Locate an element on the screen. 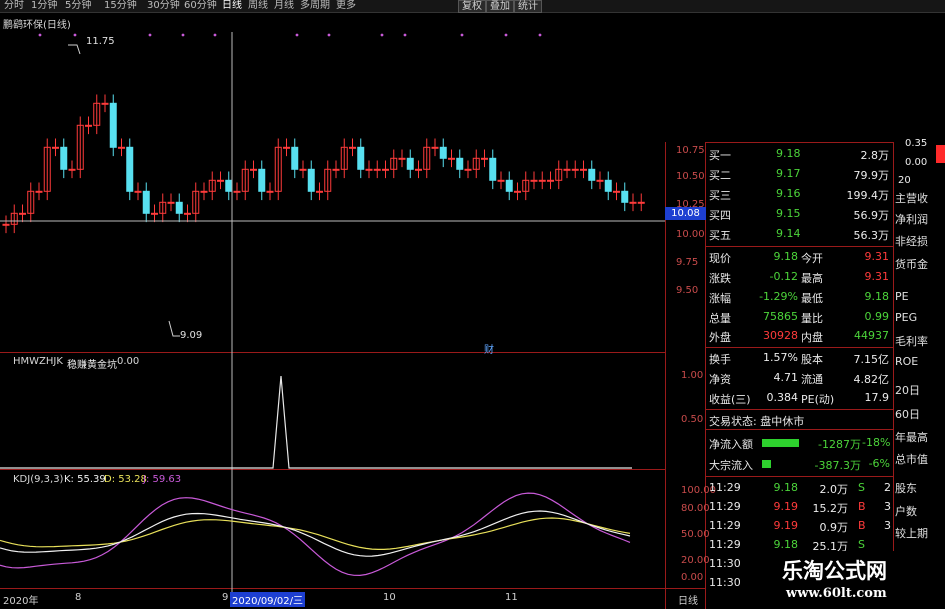 The width and height of the screenshot is (945, 609). indicator1-name: HMWZHJK is located at coordinates (38, 361).